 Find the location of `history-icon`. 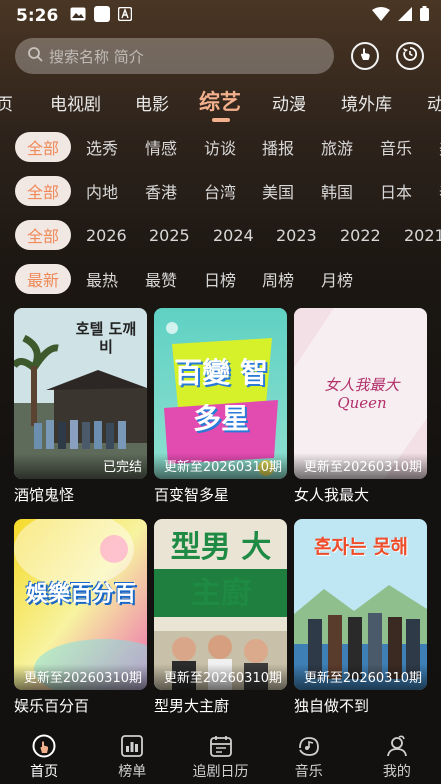

history-icon is located at coordinates (410, 56).